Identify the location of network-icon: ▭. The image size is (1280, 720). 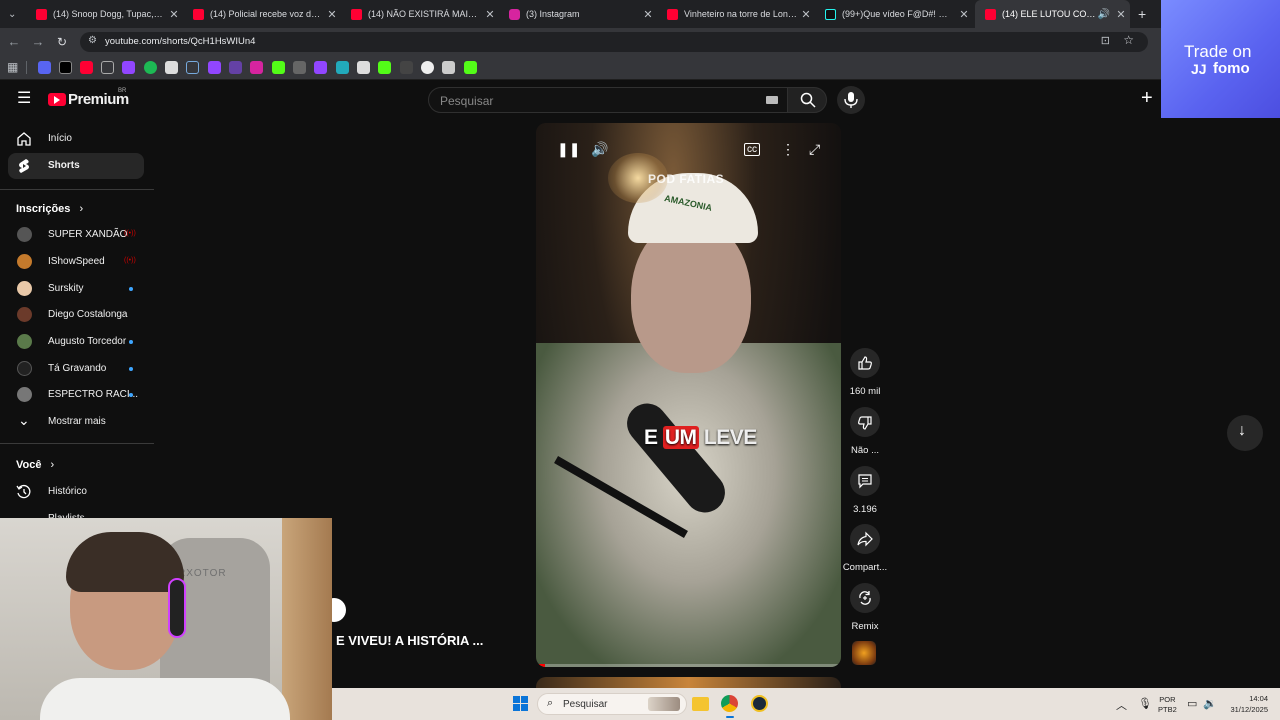
(1192, 703).